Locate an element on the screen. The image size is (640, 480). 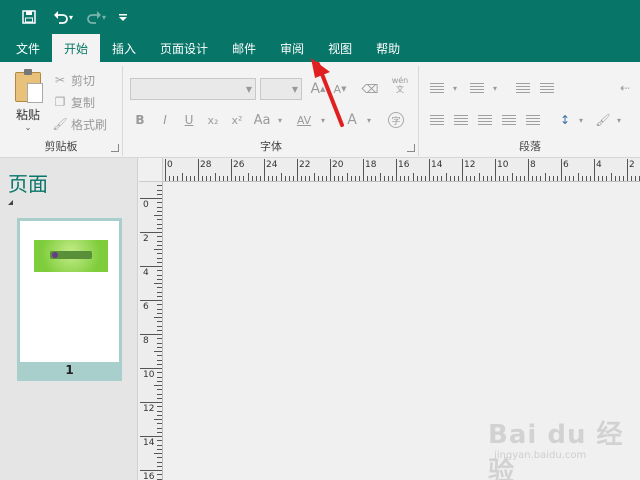
grow-font-icon: A ▲ is located at coordinates (318, 89).